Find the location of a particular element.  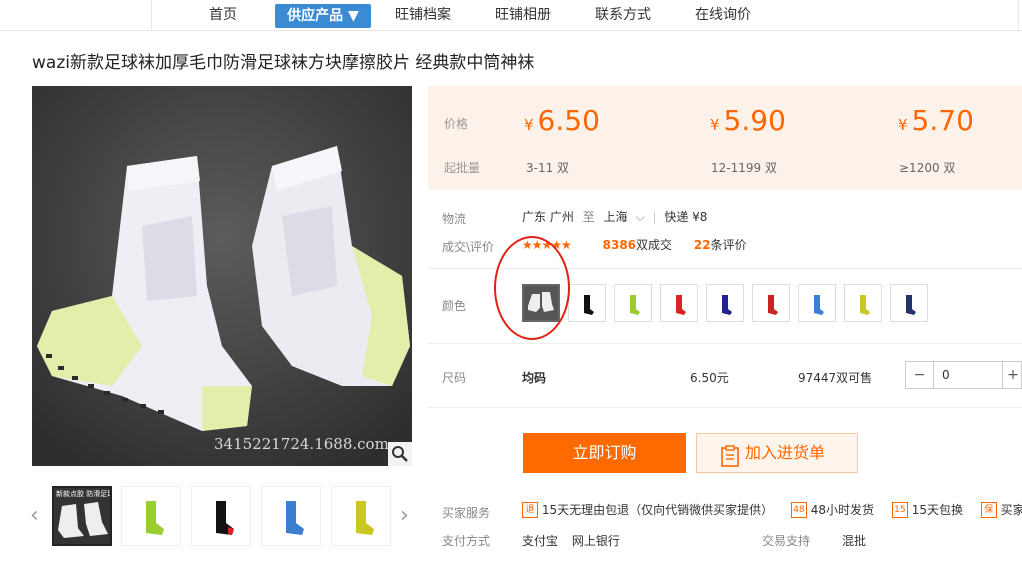

qty-tier-1: 3-11 双 is located at coordinates (548, 168).